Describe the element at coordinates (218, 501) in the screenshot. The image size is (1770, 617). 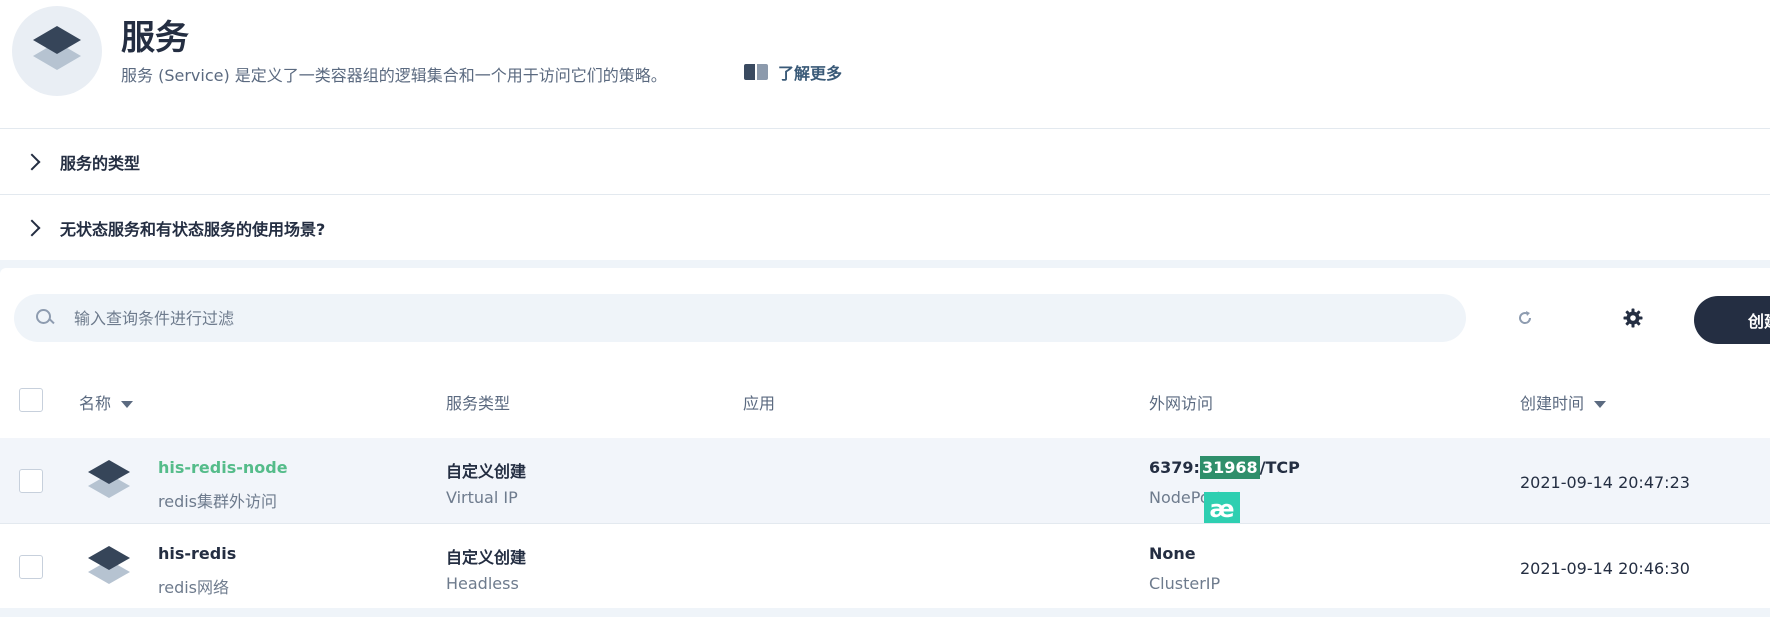
I see `service-description: redis集群外访问` at that location.